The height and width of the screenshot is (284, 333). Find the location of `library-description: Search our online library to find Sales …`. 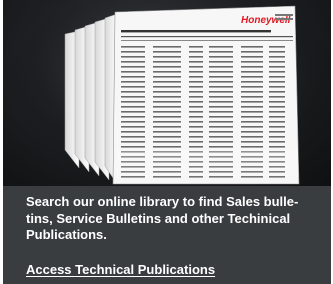

library-description: Search our online library to find Sales … is located at coordinates (162, 218).